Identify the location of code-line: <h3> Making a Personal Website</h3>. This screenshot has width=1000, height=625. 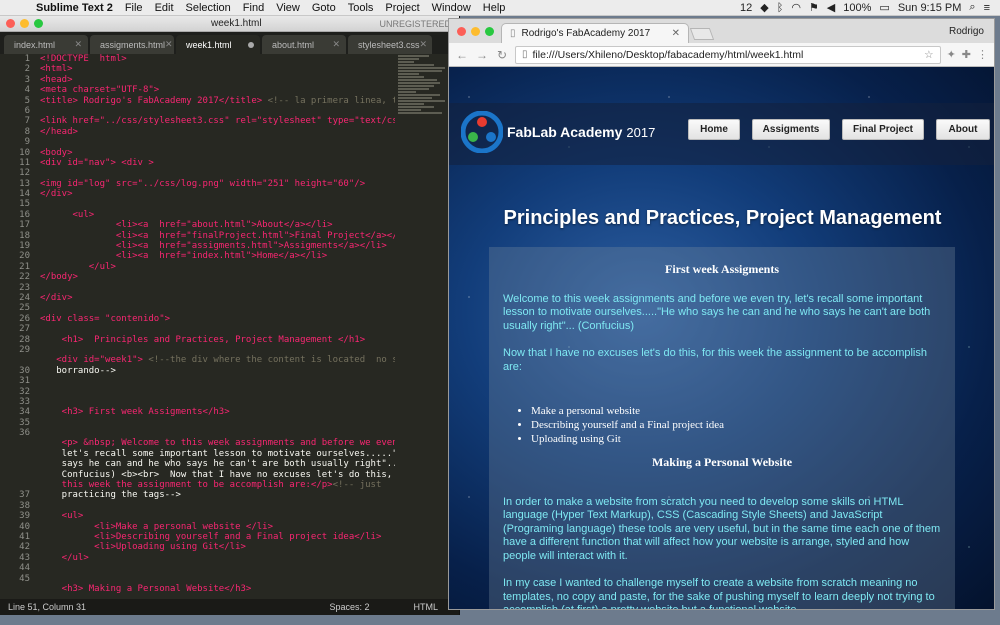
(217, 589).